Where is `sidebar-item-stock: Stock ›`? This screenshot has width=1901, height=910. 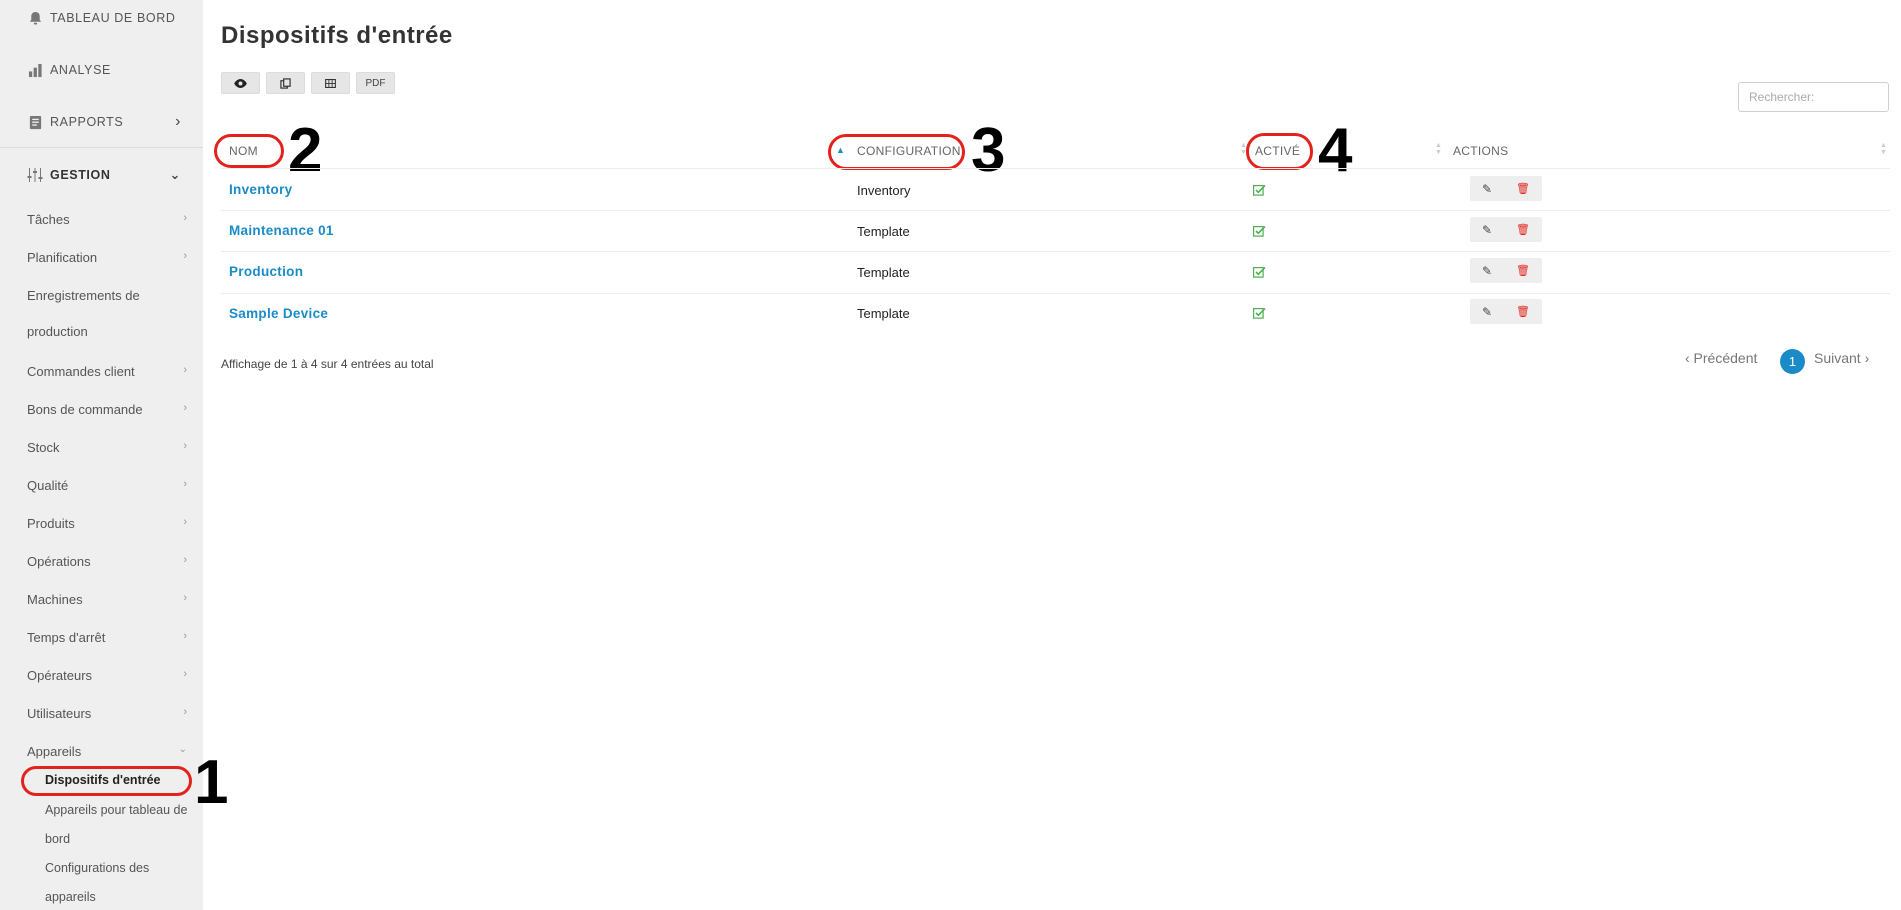
sidebar-item-stock: Stock › is located at coordinates (107, 447).